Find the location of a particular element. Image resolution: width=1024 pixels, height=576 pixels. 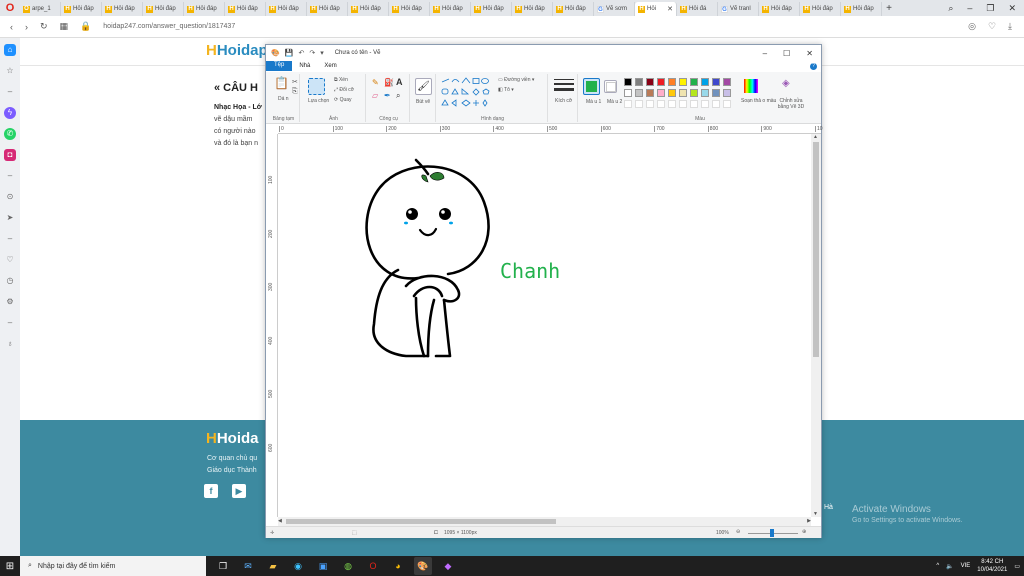

send-icon: ➤ is located at coordinates (10, 218).